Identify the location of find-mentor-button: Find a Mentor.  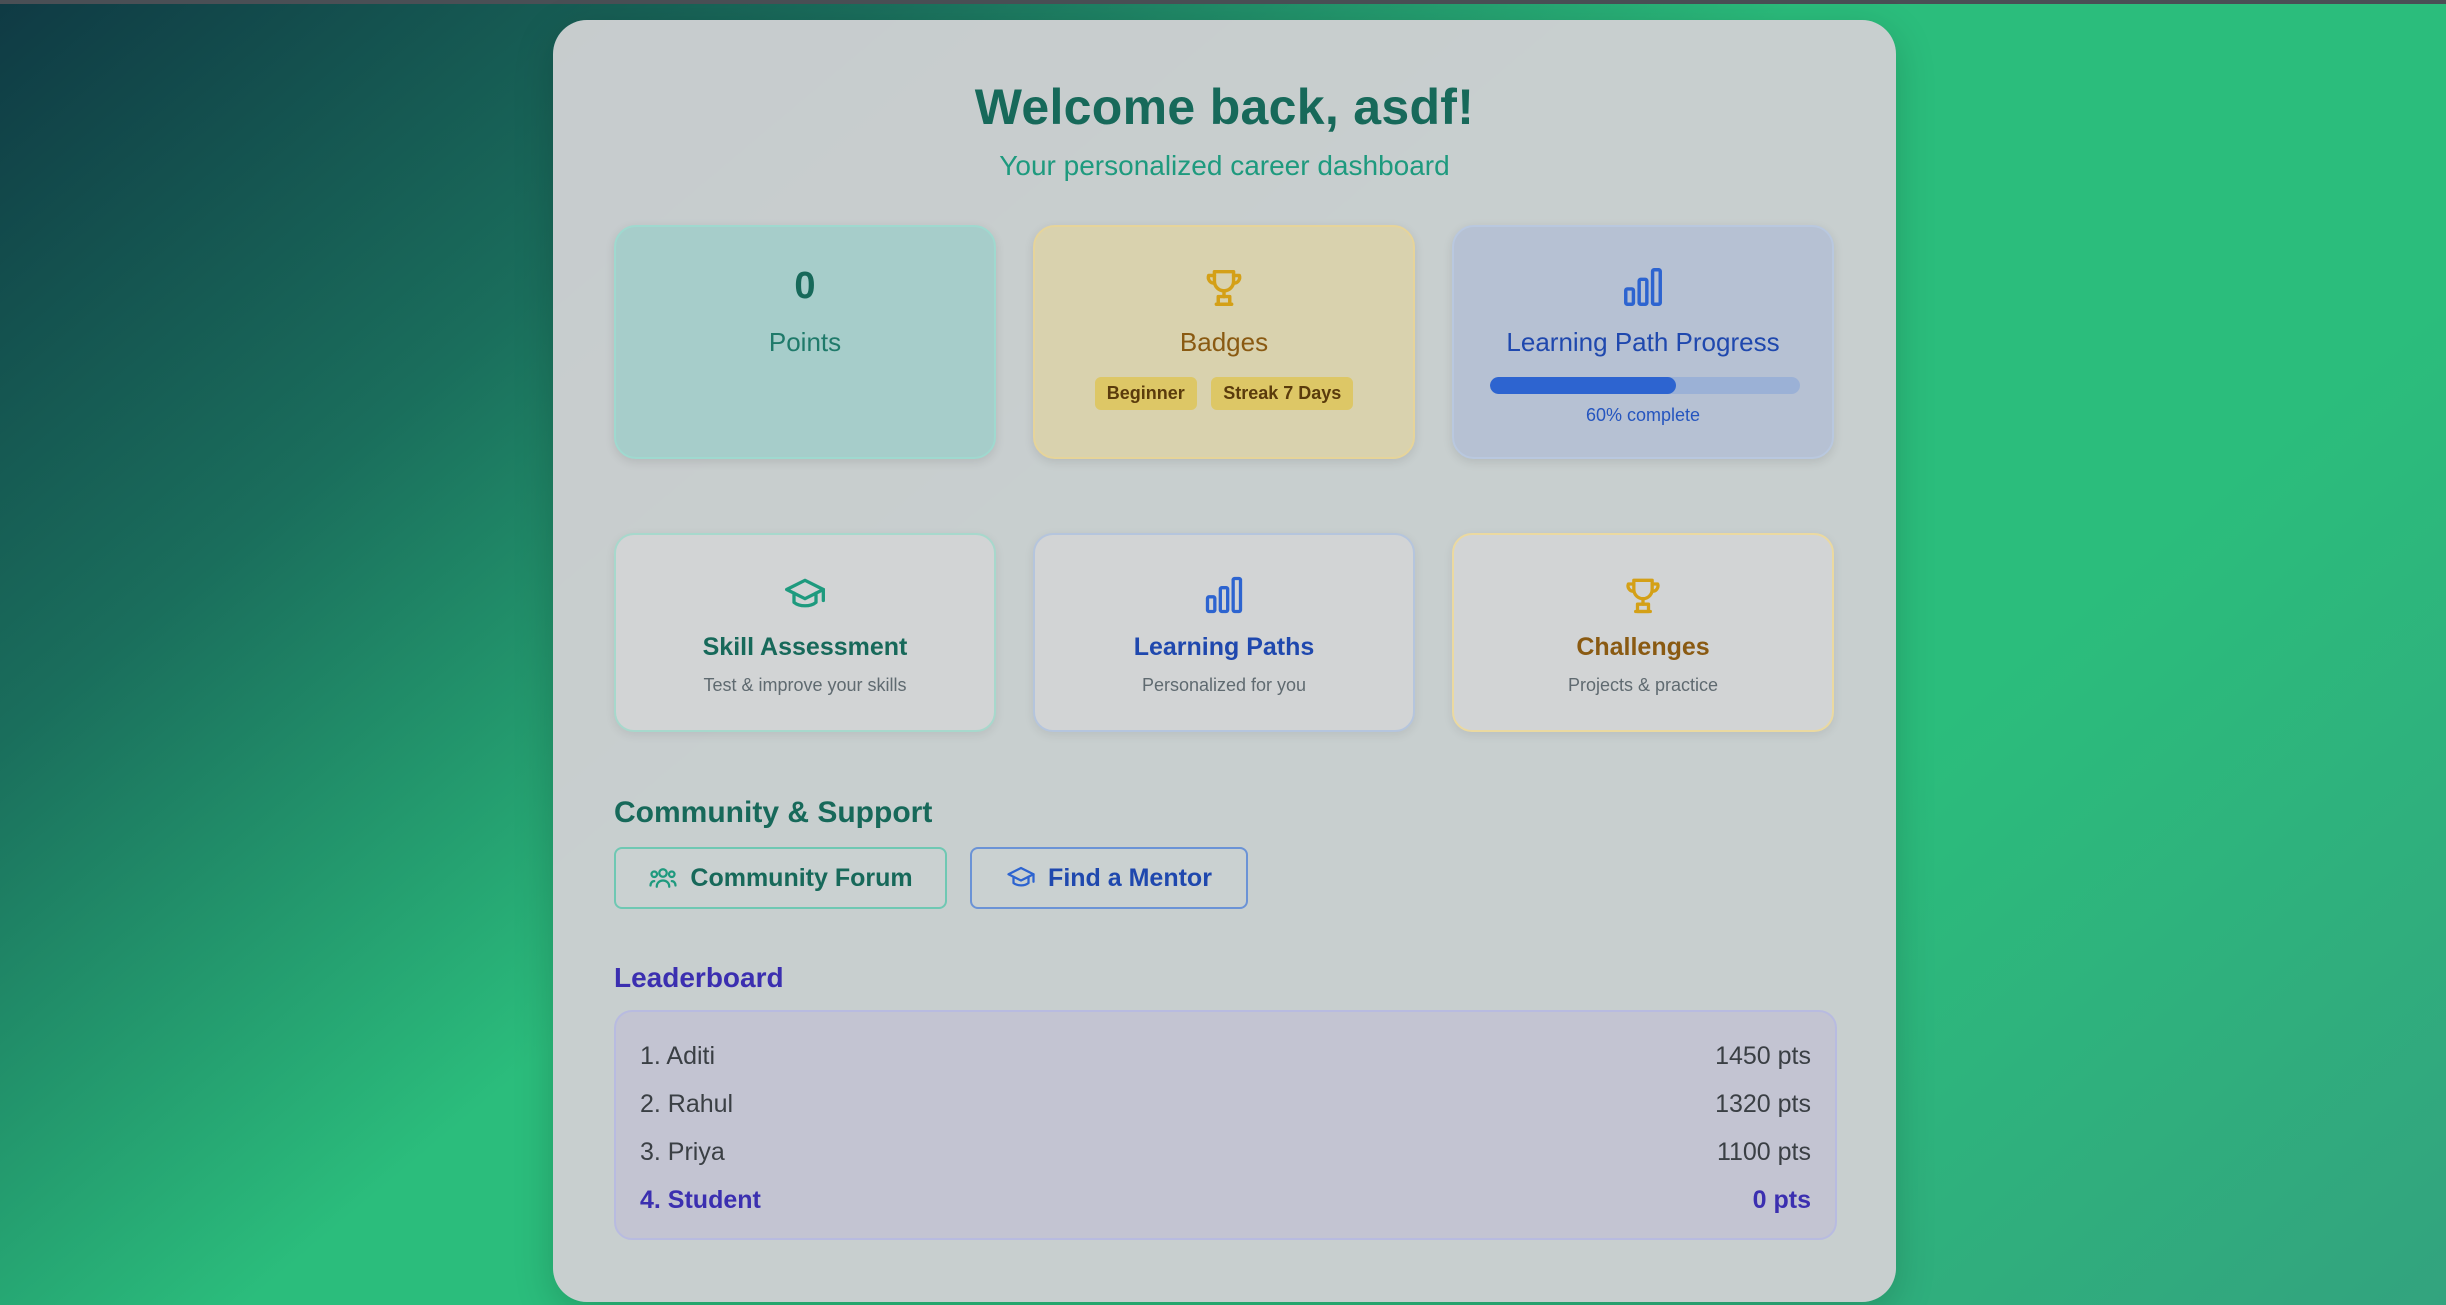
(1109, 878).